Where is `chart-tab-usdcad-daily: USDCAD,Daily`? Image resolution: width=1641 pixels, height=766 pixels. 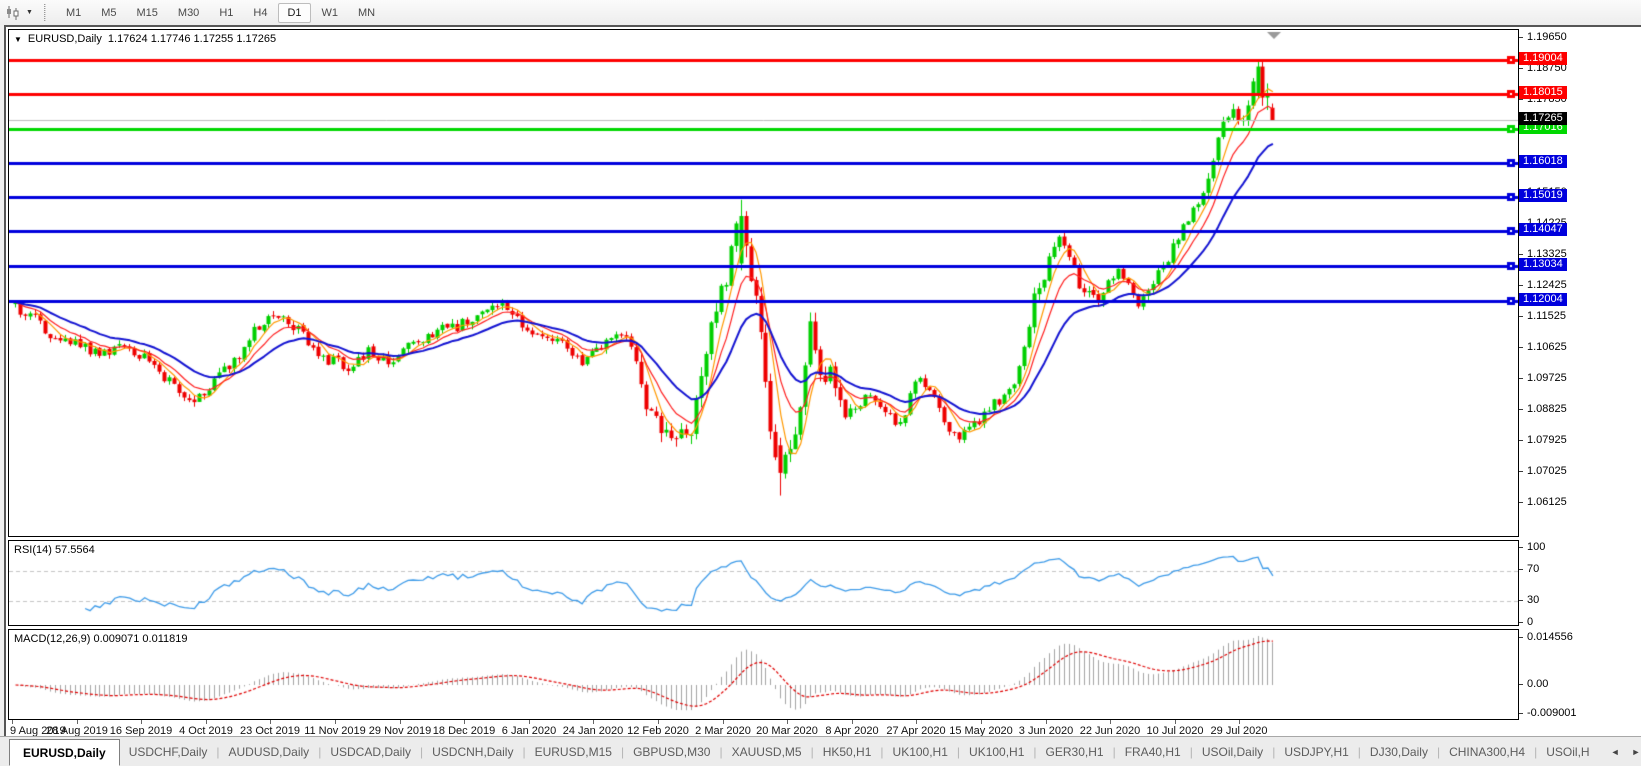
chart-tab-usdcad-daily: USDCAD,Daily is located at coordinates (370, 751).